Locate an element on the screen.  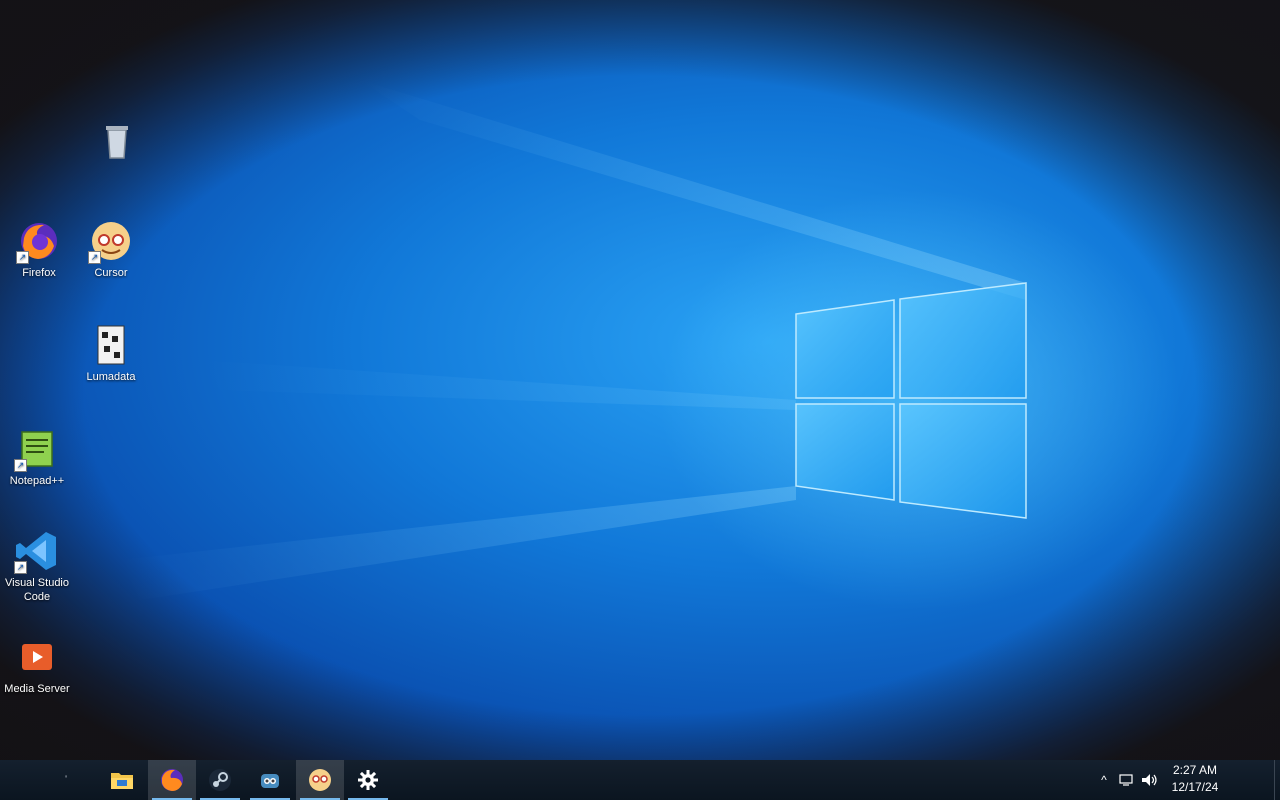
clock-date: 12/17/24 is located at coordinates (1195, 787).